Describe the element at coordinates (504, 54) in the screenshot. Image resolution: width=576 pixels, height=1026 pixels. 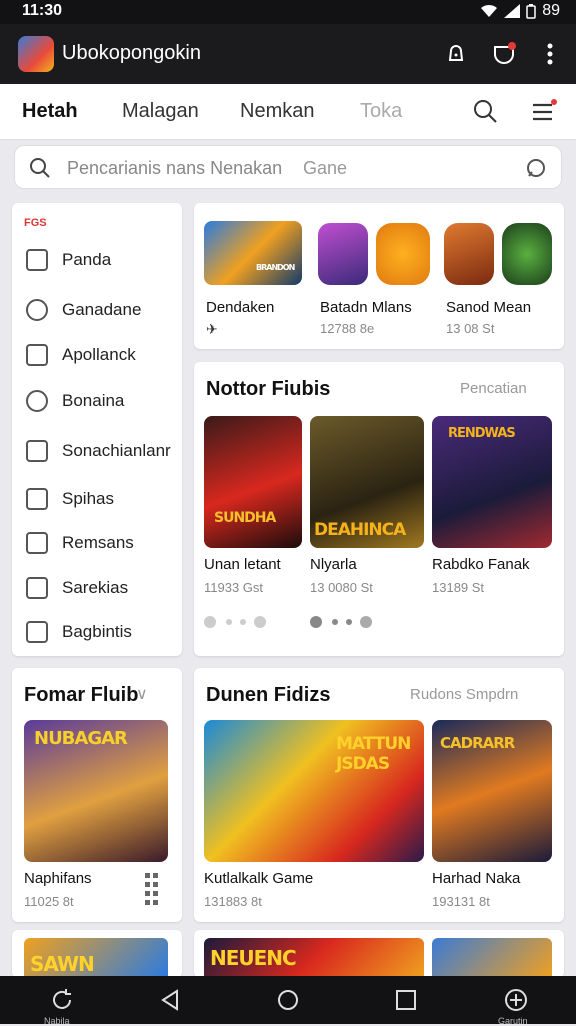
I see `shield-alert-icon` at that location.